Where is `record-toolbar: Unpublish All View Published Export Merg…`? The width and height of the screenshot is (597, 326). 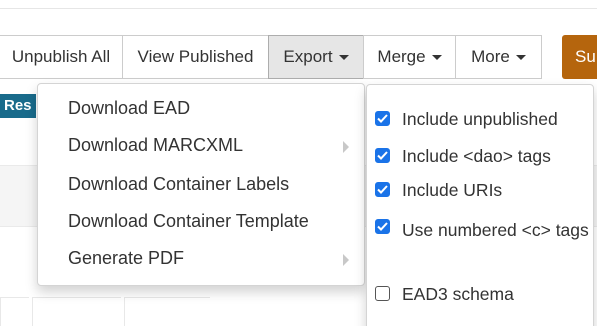
record-toolbar: Unpublish All View Published Export Merg… is located at coordinates (271, 57).